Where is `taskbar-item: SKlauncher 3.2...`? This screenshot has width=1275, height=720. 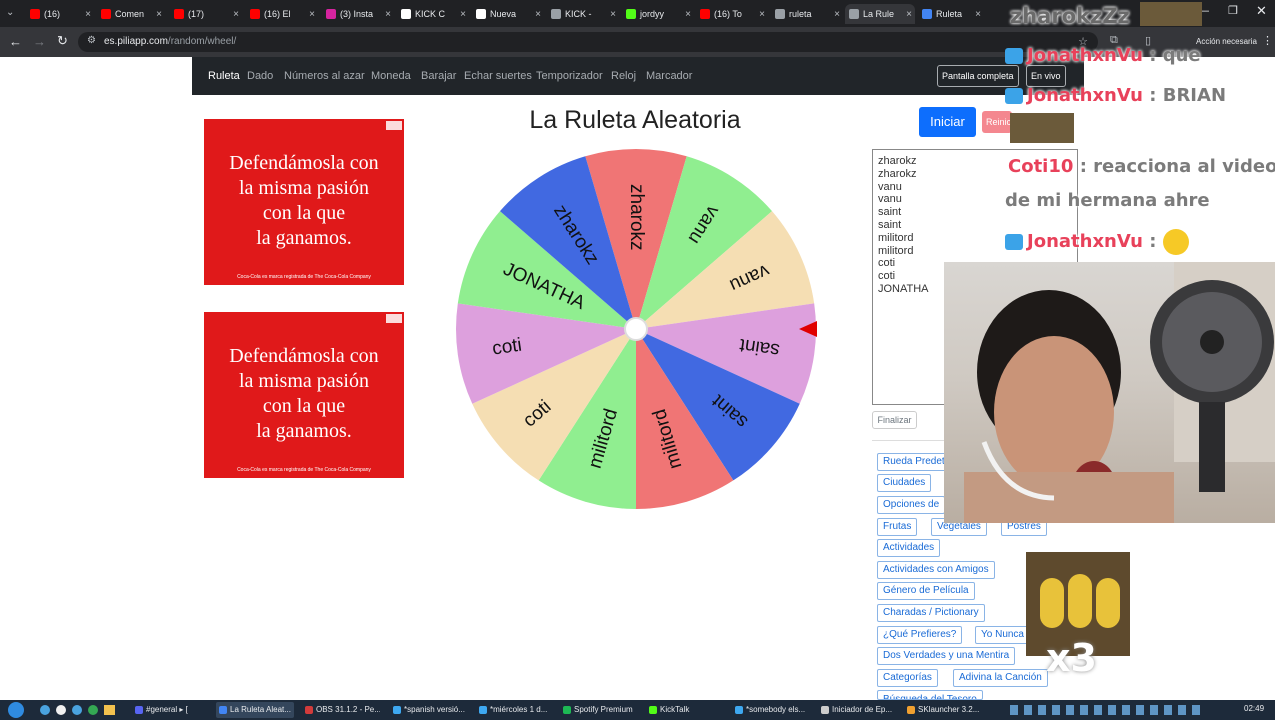 taskbar-item: SKlauncher 3.2... is located at coordinates (943, 710).